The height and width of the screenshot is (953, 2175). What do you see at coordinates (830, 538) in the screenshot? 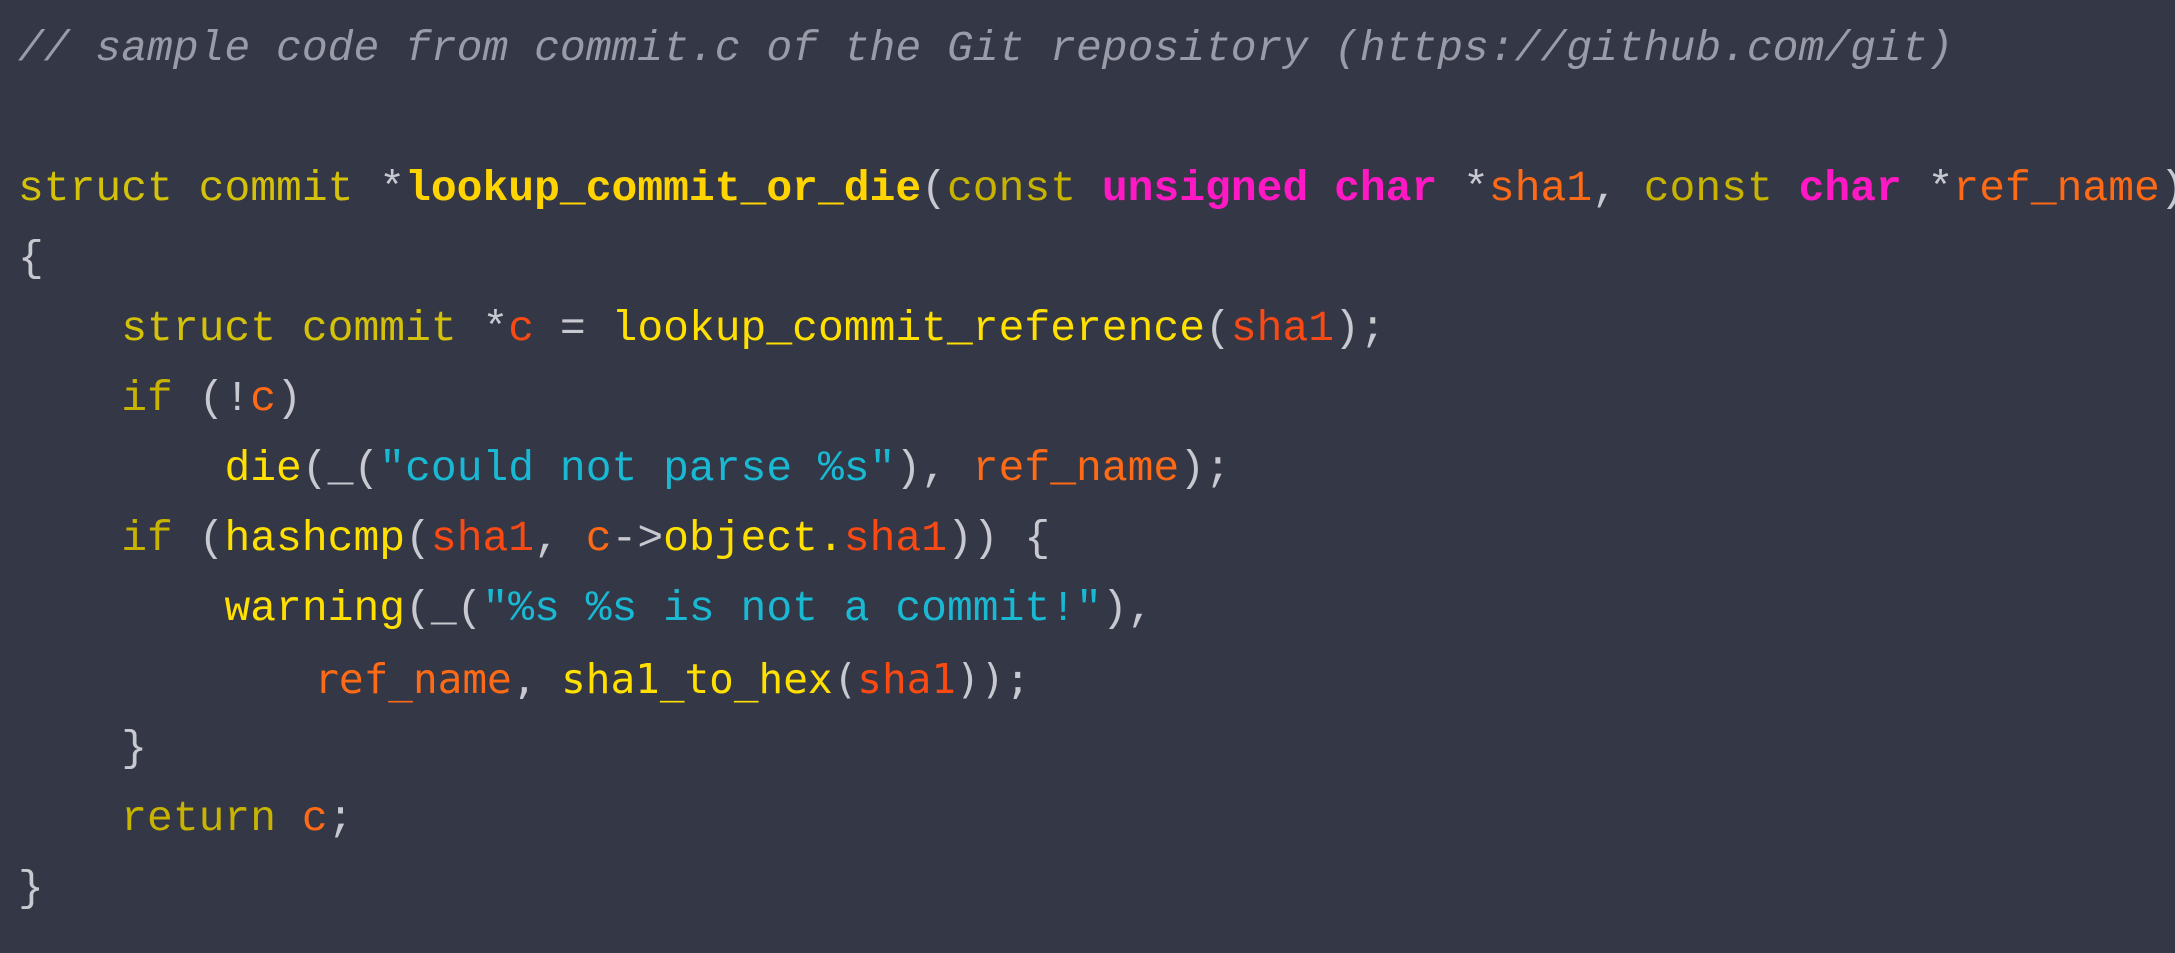
I see `code-token: .` at bounding box center [830, 538].